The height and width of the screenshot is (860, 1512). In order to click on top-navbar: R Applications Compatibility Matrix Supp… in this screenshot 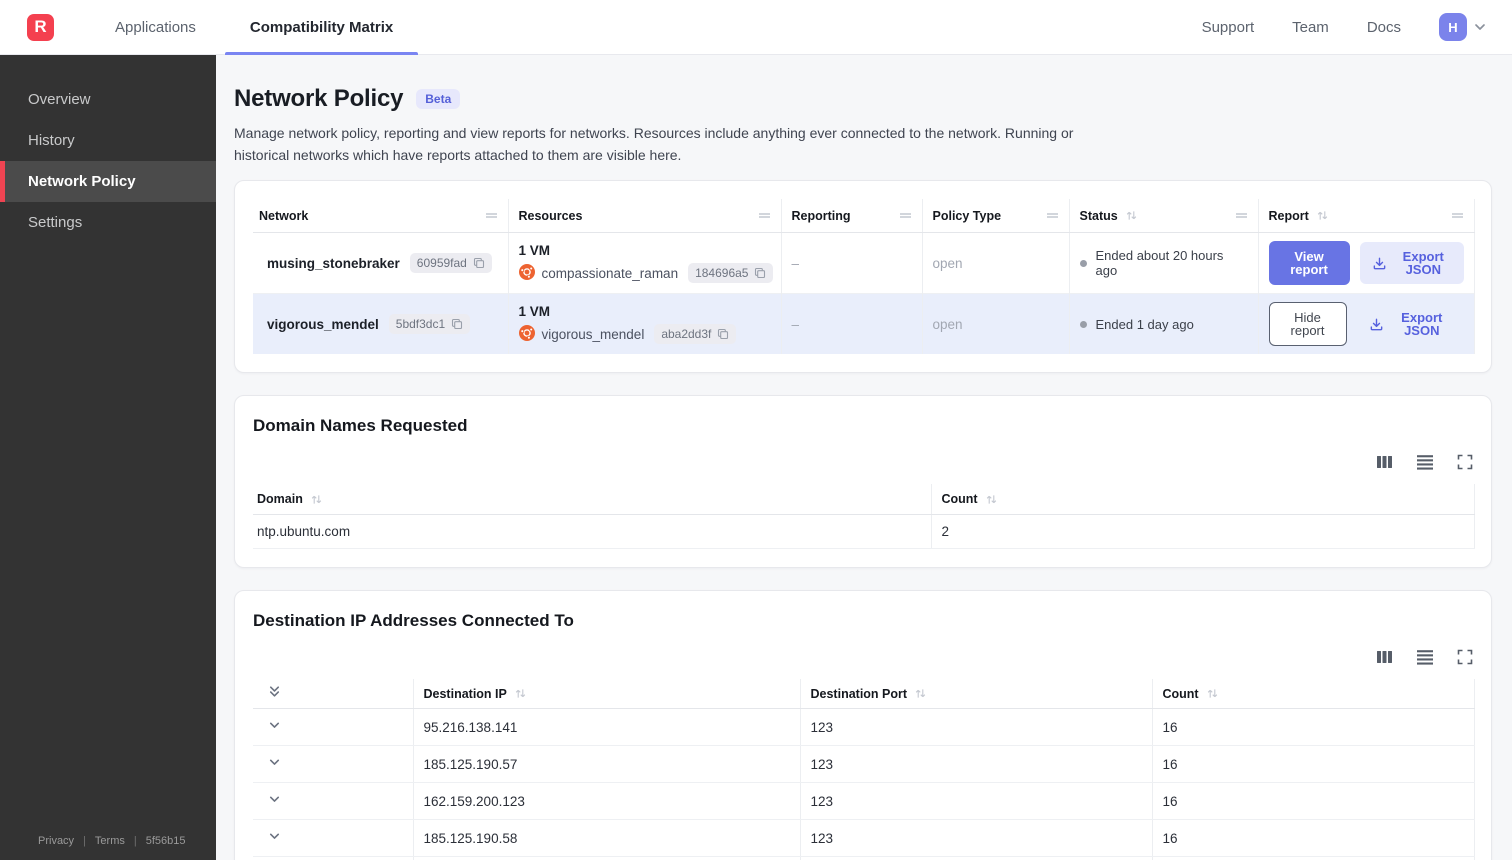, I will do `click(756, 27)`.